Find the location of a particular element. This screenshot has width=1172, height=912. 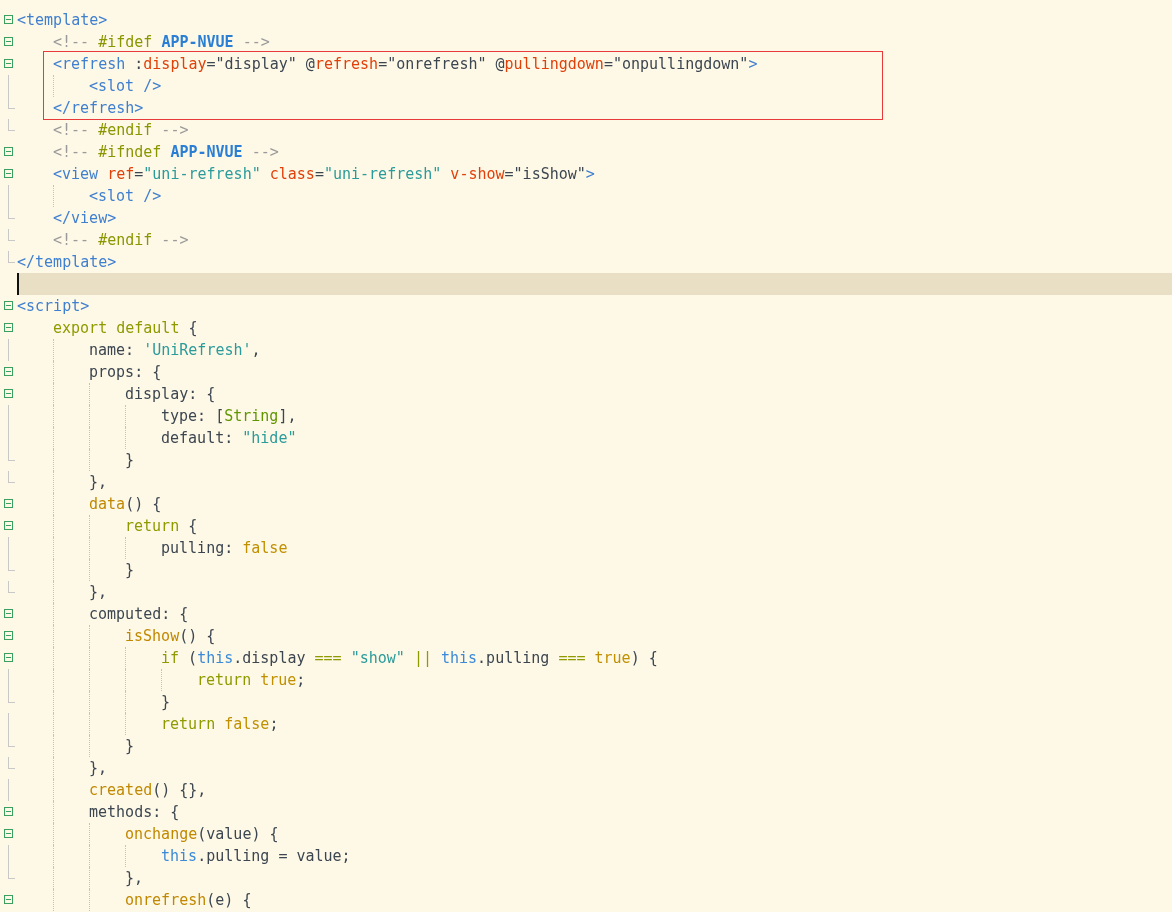

code-line: </template> is located at coordinates (67, 262).